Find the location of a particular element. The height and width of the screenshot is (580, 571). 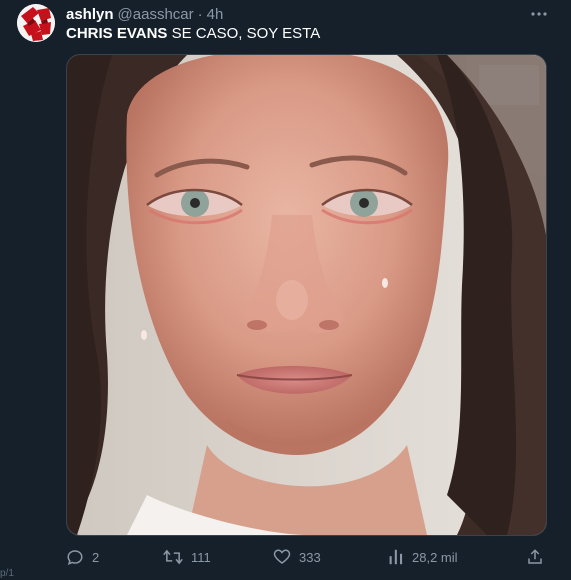

tweet-text: CHRIS EVANS SE CASO, SOY ESTA is located at coordinates (193, 33).